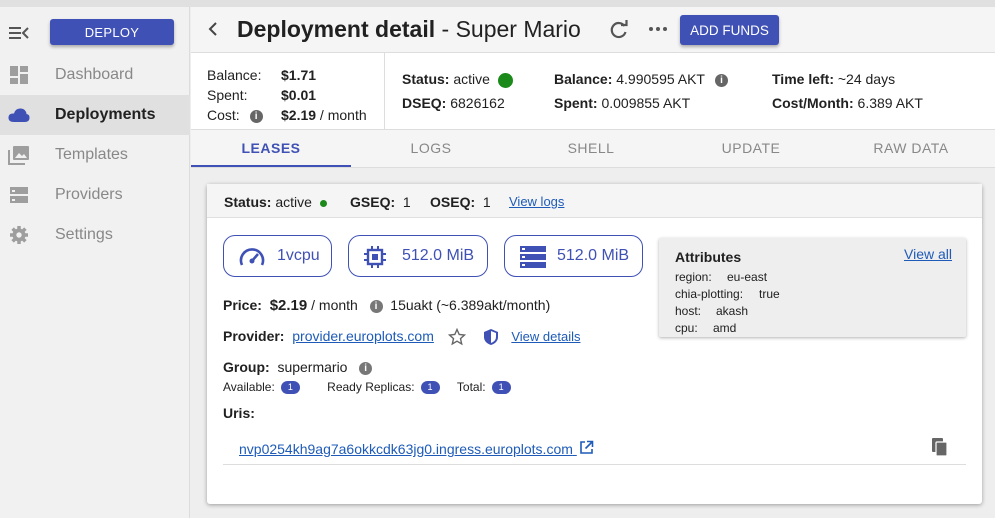 The width and height of the screenshot is (995, 518). I want to click on deploy-button: DEPLOY, so click(112, 32).